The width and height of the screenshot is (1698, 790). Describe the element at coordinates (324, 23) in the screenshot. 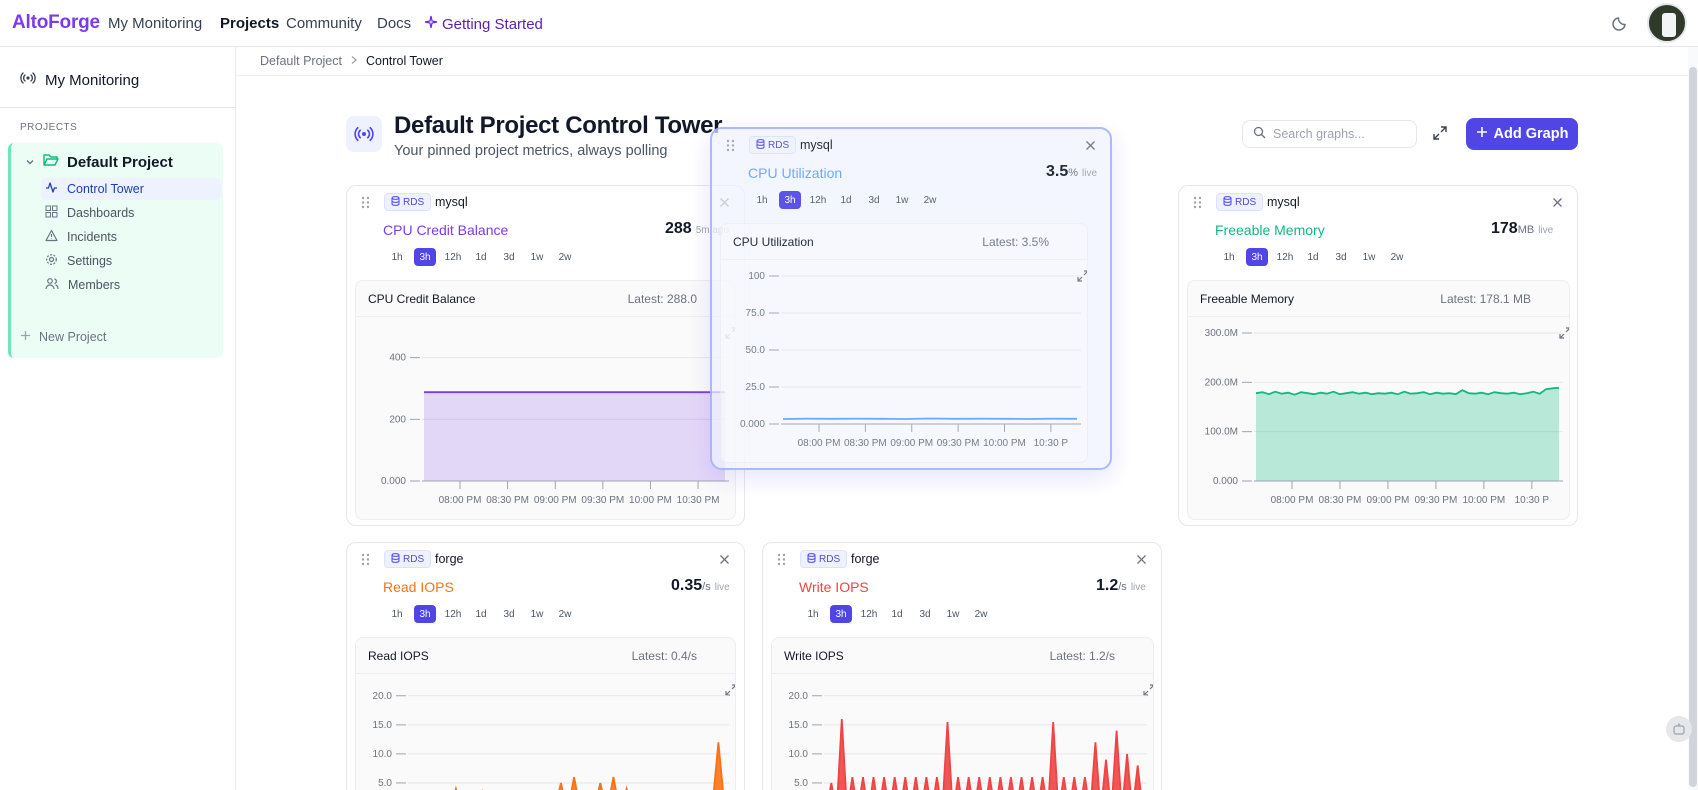

I see `nav-community: Community` at that location.